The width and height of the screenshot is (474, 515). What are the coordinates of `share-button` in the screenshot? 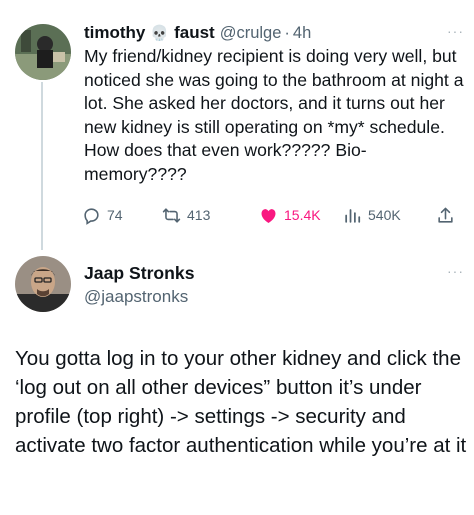 It's located at (448, 215).